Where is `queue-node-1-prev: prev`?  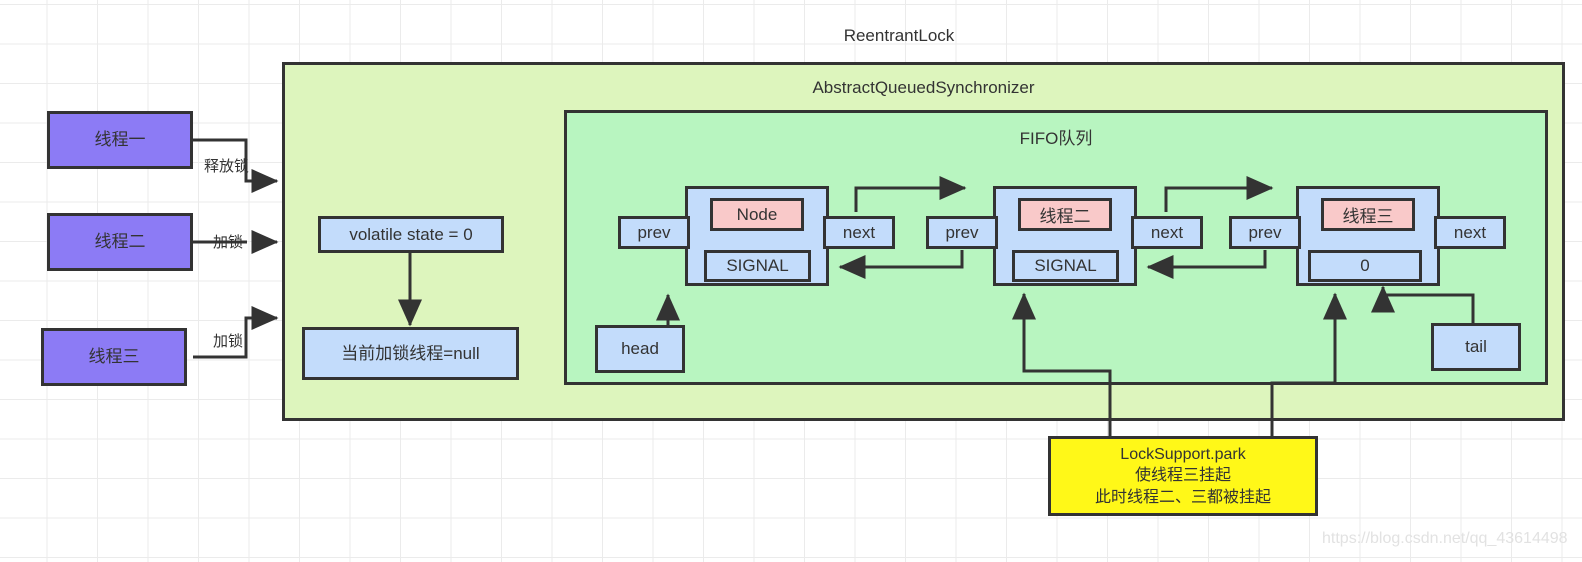 queue-node-1-prev: prev is located at coordinates (654, 232).